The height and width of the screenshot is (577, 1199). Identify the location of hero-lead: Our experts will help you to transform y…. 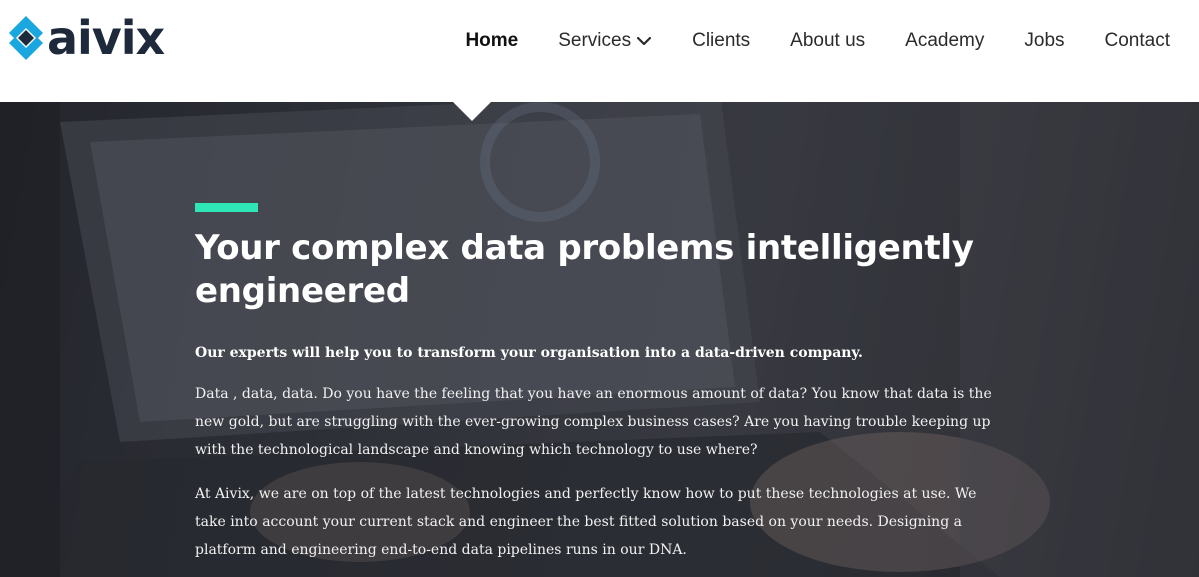
(529, 353).